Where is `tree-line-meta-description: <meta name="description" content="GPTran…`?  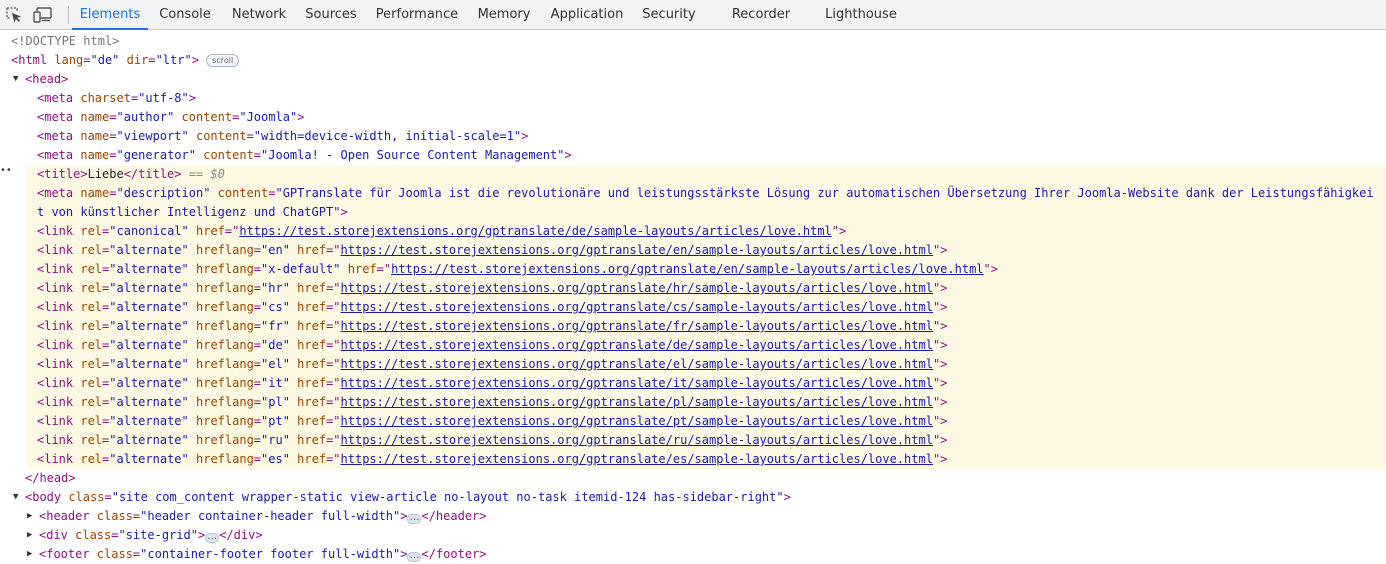 tree-line-meta-description: <meta name="description" content="GPTran… is located at coordinates (706, 193).